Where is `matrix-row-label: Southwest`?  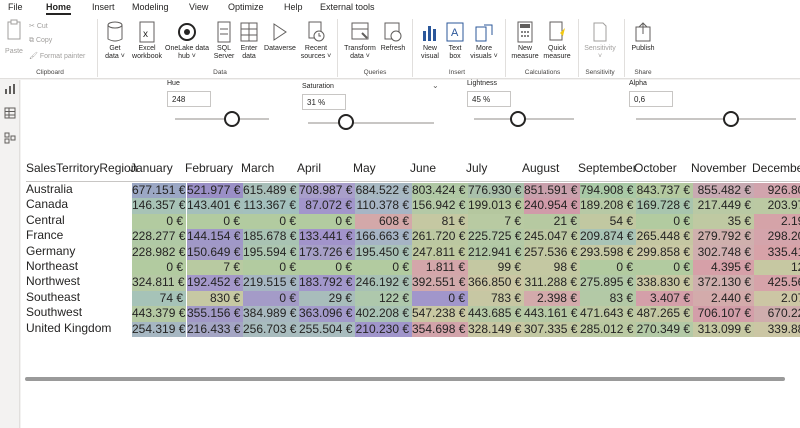 matrix-row-label: Southwest is located at coordinates (54, 312).